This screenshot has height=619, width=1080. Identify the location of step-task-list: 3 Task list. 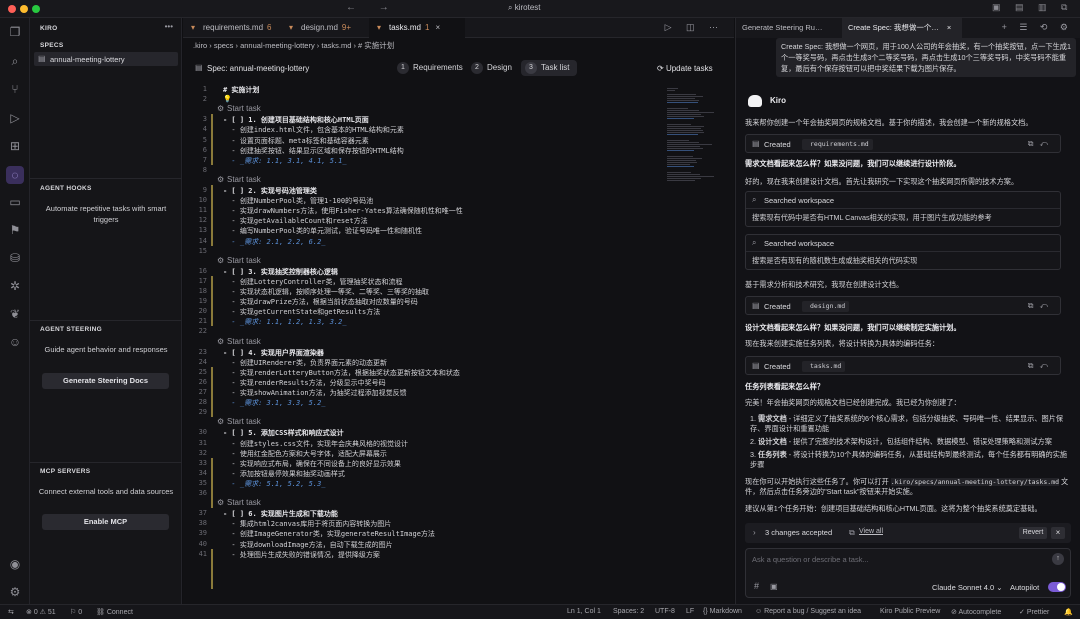
(549, 68).